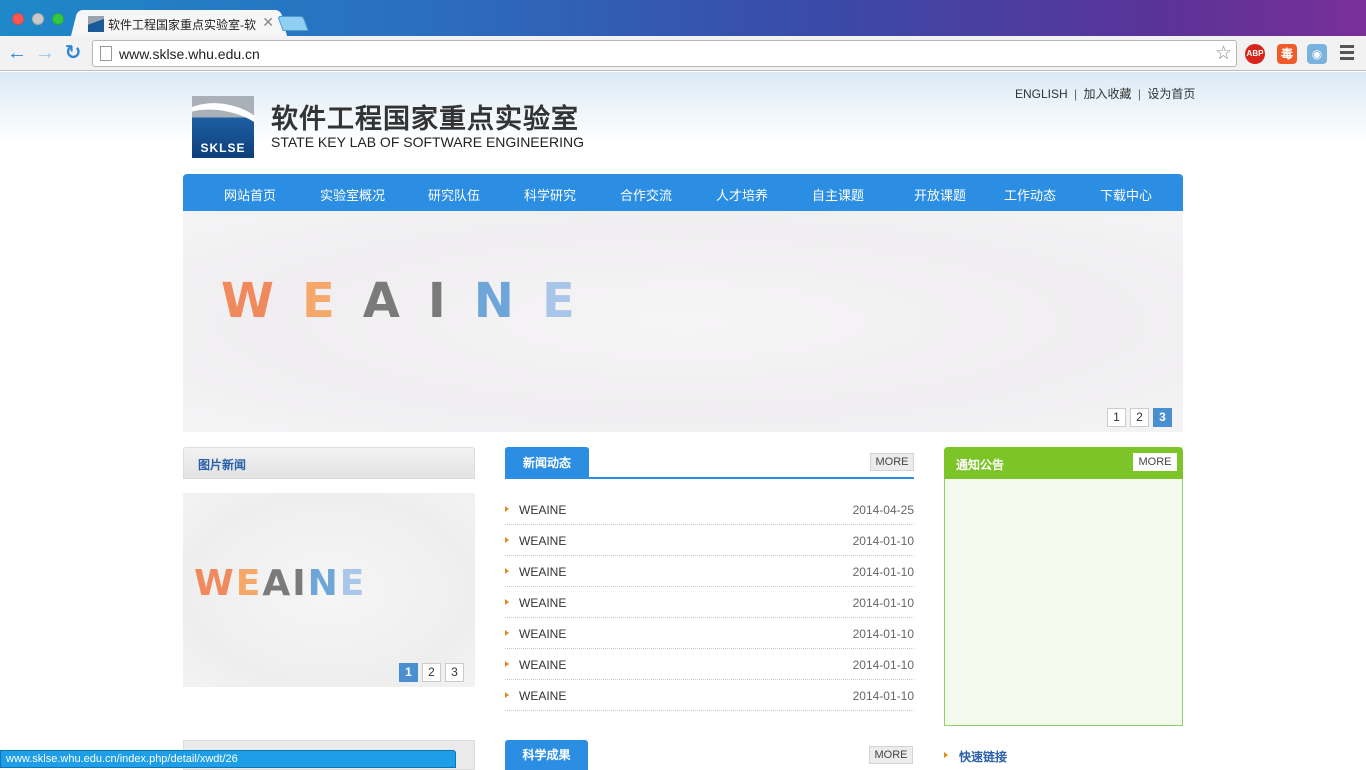  Describe the element at coordinates (507, 301) in the screenshot. I see `banner-letter: N` at that location.